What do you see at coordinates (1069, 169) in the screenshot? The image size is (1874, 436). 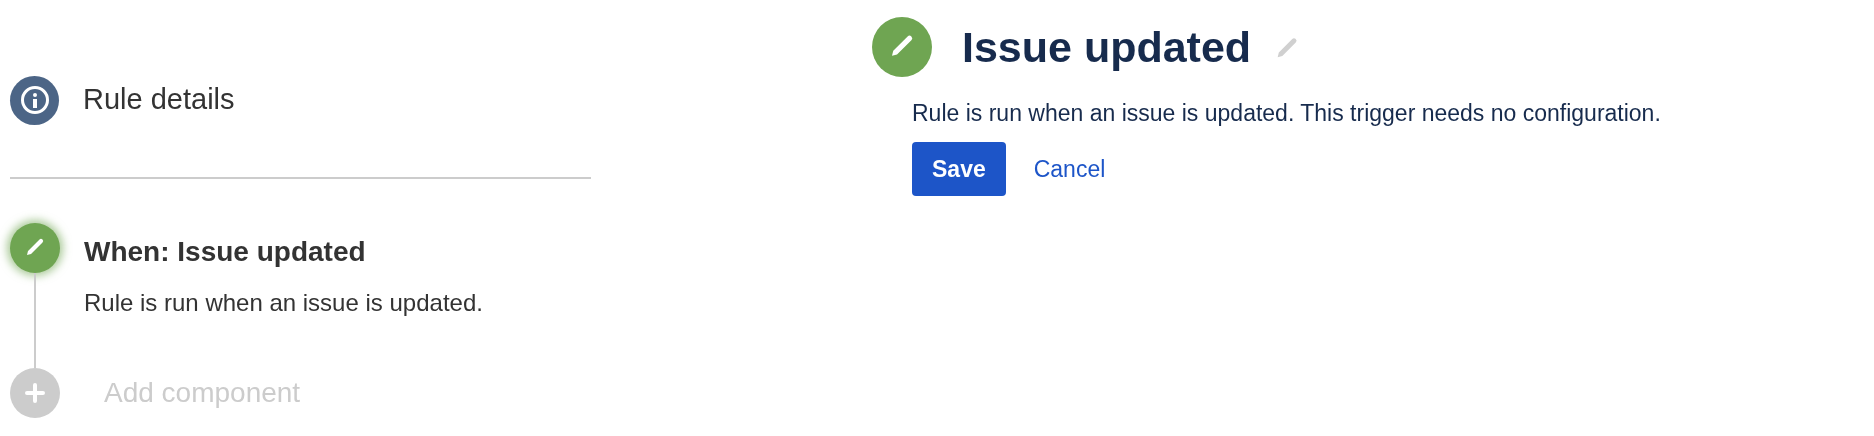 I see `cancel-link: Cancel` at bounding box center [1069, 169].